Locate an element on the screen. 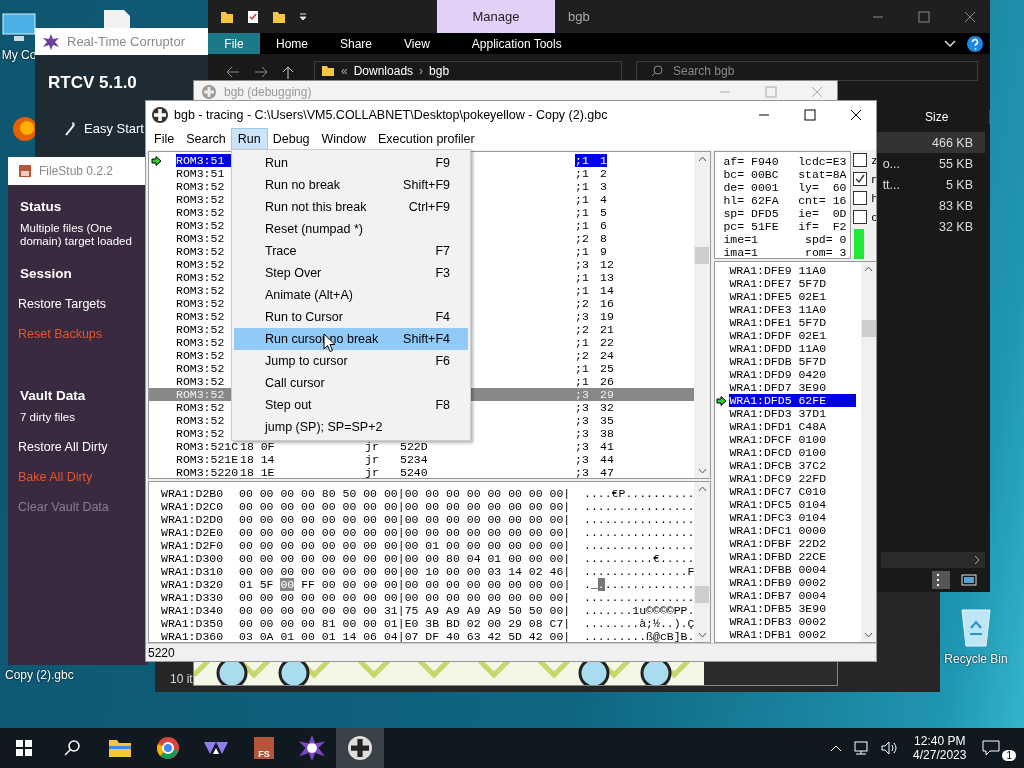 Image resolution: width=1024 pixels, height=768 pixels. stack-entry: WRA1:DFDB 5F7D is located at coordinates (778, 361).